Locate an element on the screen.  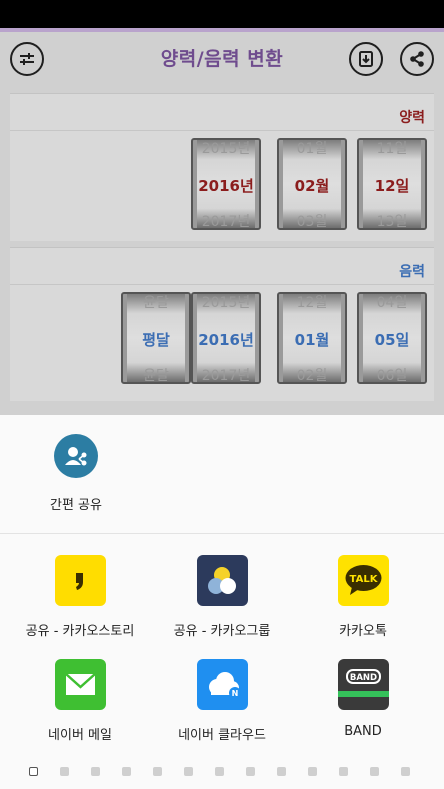
kakaotalk-icon: TALK is located at coordinates (363, 580).